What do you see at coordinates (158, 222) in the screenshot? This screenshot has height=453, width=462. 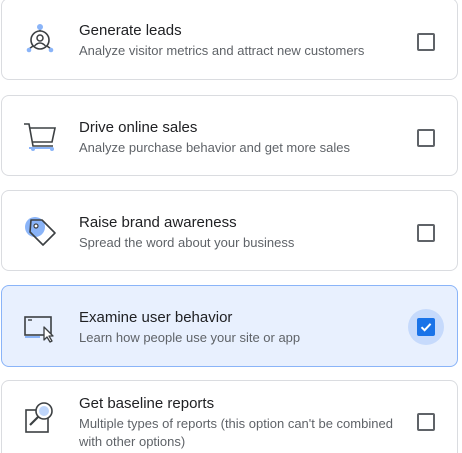 I see `option-title: Raise brand awareness` at bounding box center [158, 222].